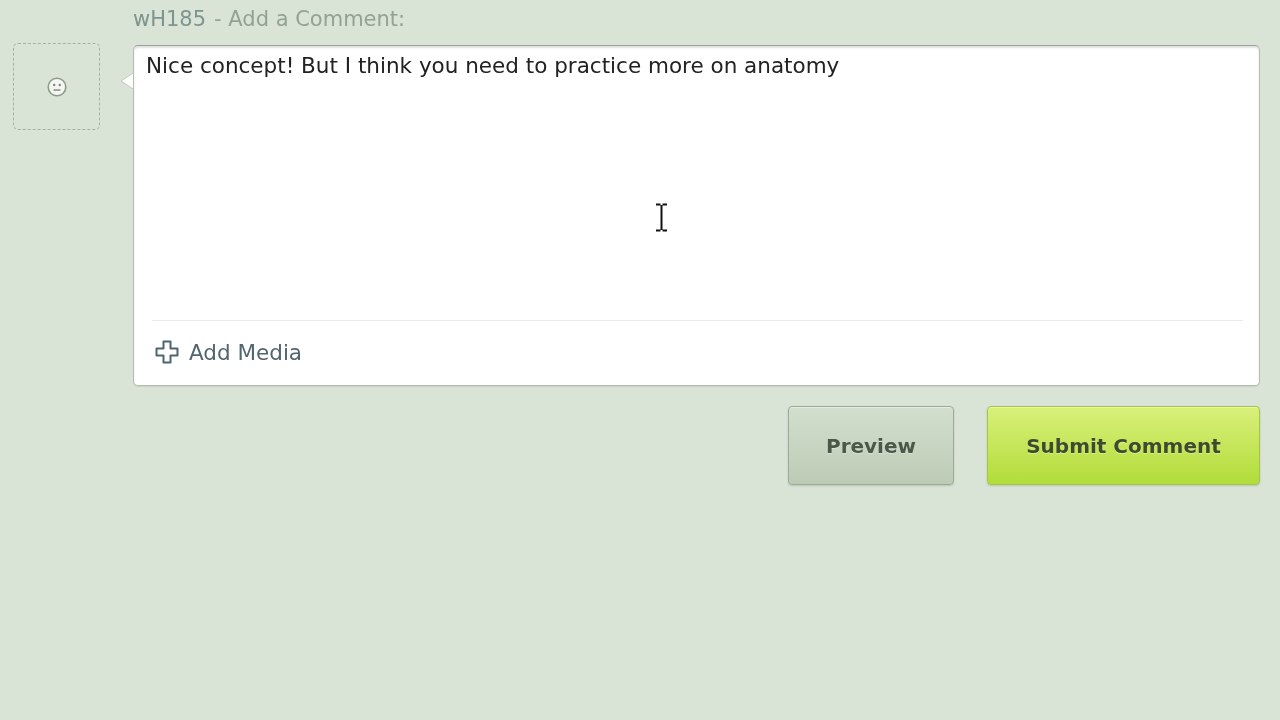  What do you see at coordinates (229, 353) in the screenshot?
I see `add-media-link: Add Media` at bounding box center [229, 353].